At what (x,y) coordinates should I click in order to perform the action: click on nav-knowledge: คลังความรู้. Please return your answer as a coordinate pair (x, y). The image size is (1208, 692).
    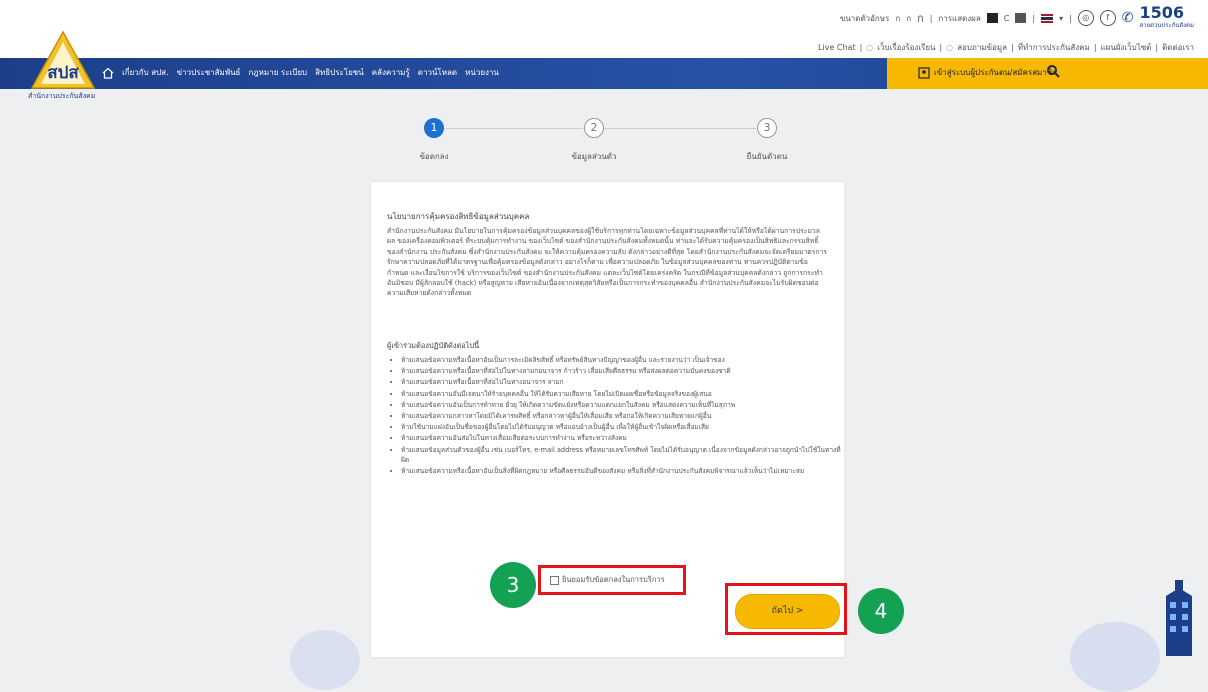
    Looking at the image, I should click on (391, 72).